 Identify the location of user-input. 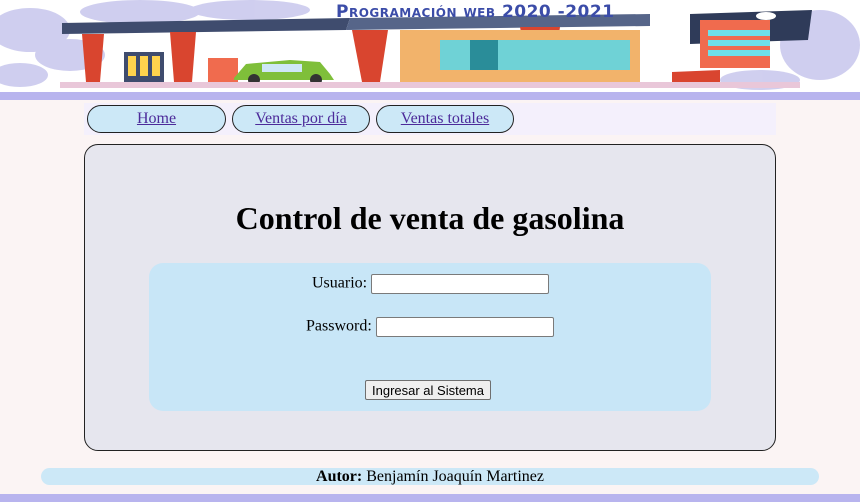
(460, 284).